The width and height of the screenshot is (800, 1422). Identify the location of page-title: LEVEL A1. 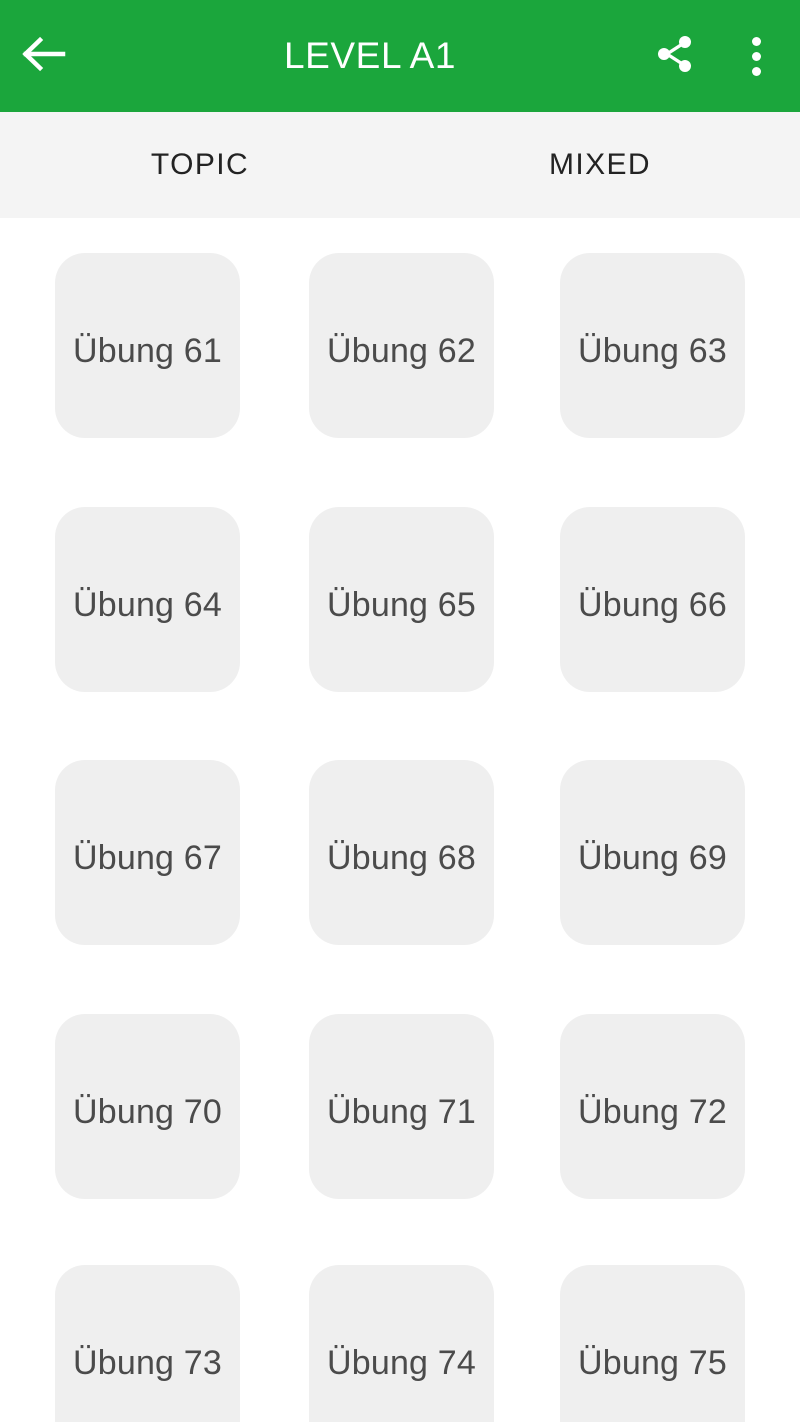
(370, 55).